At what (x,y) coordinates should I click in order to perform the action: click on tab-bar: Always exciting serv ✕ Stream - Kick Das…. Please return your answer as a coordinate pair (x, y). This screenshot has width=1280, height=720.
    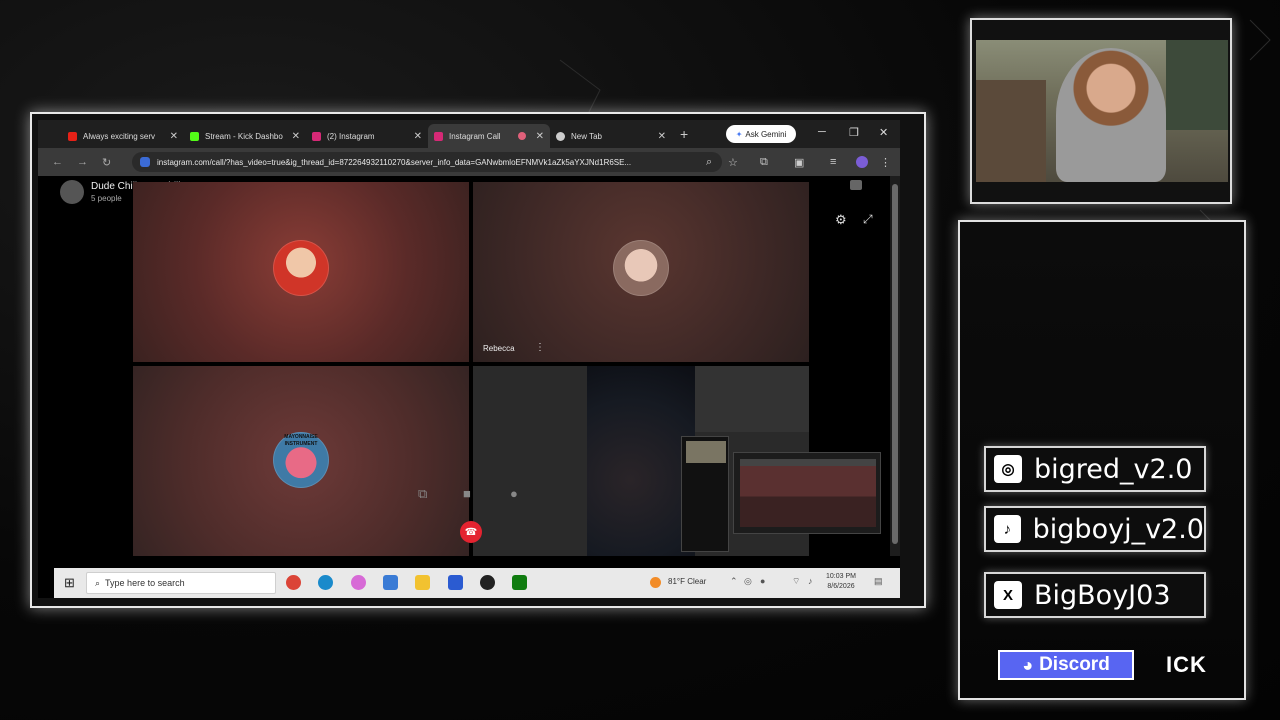
    Looking at the image, I should click on (469, 134).